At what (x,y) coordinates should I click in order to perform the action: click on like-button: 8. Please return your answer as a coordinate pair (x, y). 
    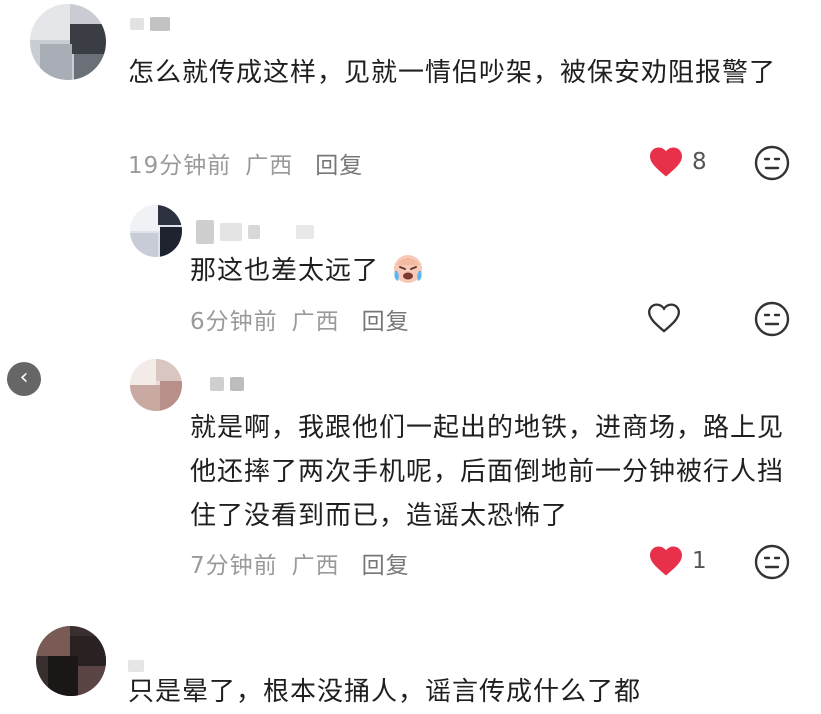
    Looking at the image, I should click on (677, 162).